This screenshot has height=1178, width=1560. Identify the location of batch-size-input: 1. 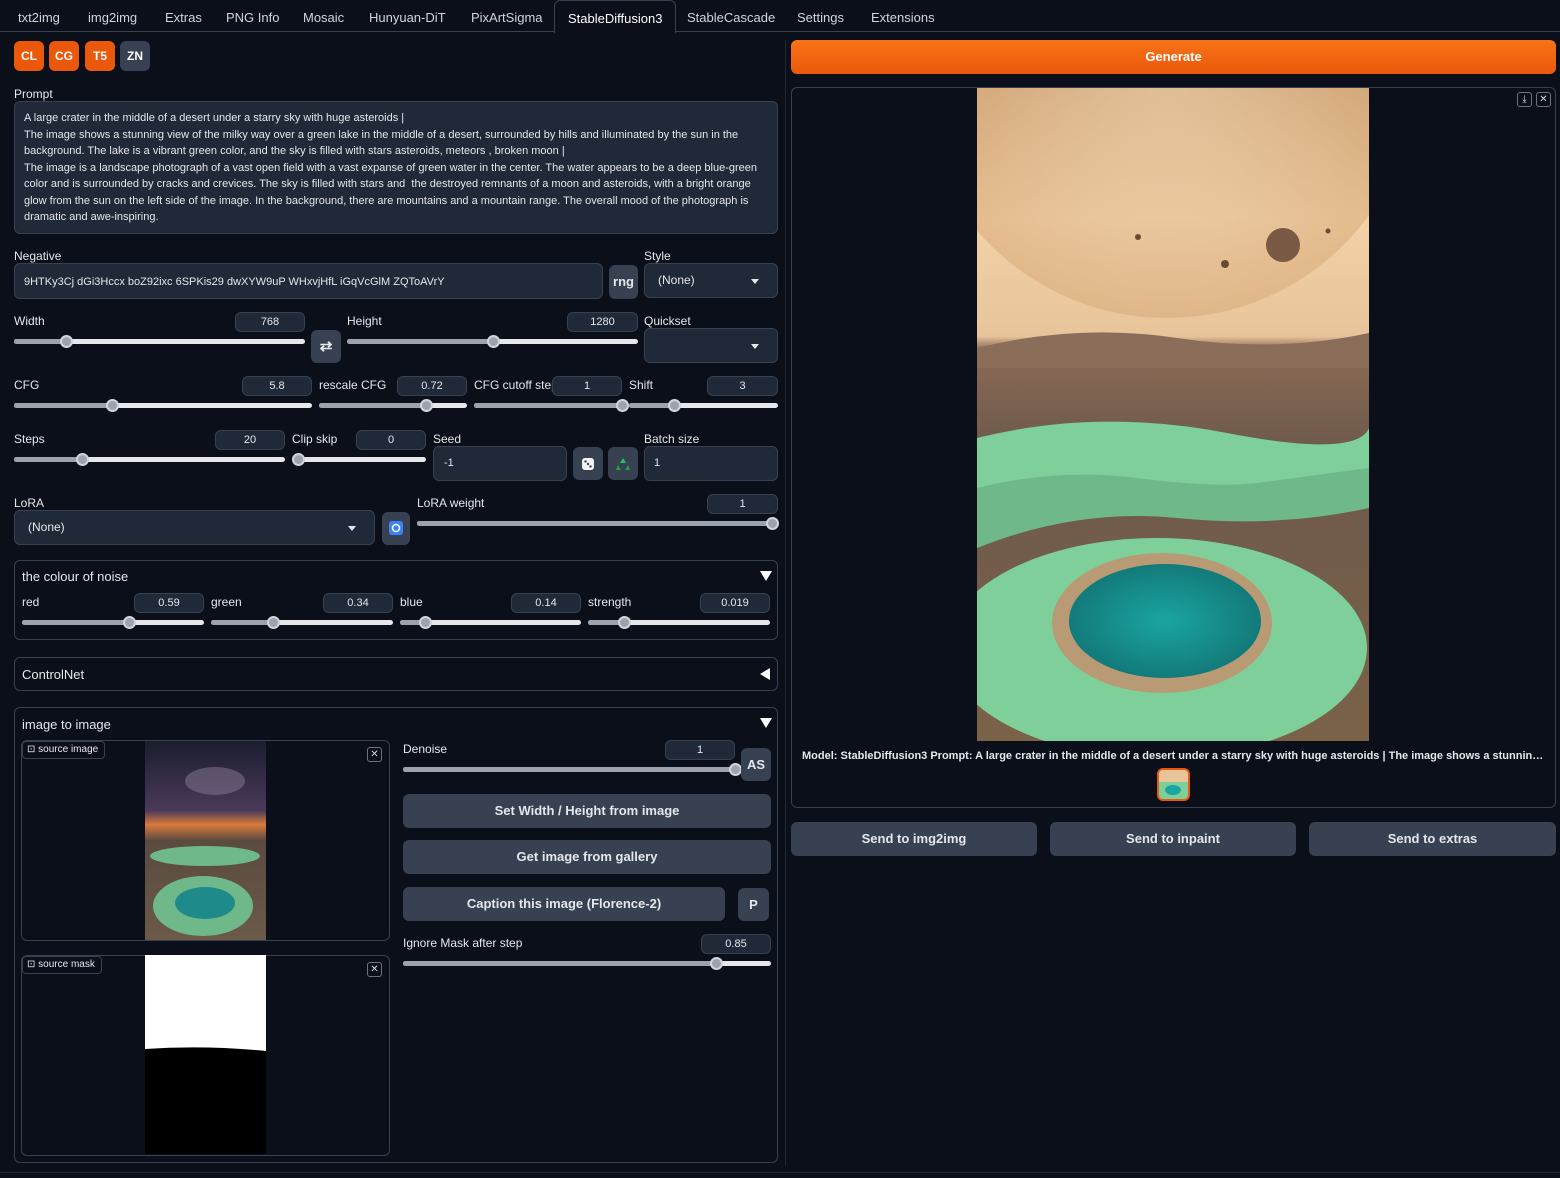
(711, 463).